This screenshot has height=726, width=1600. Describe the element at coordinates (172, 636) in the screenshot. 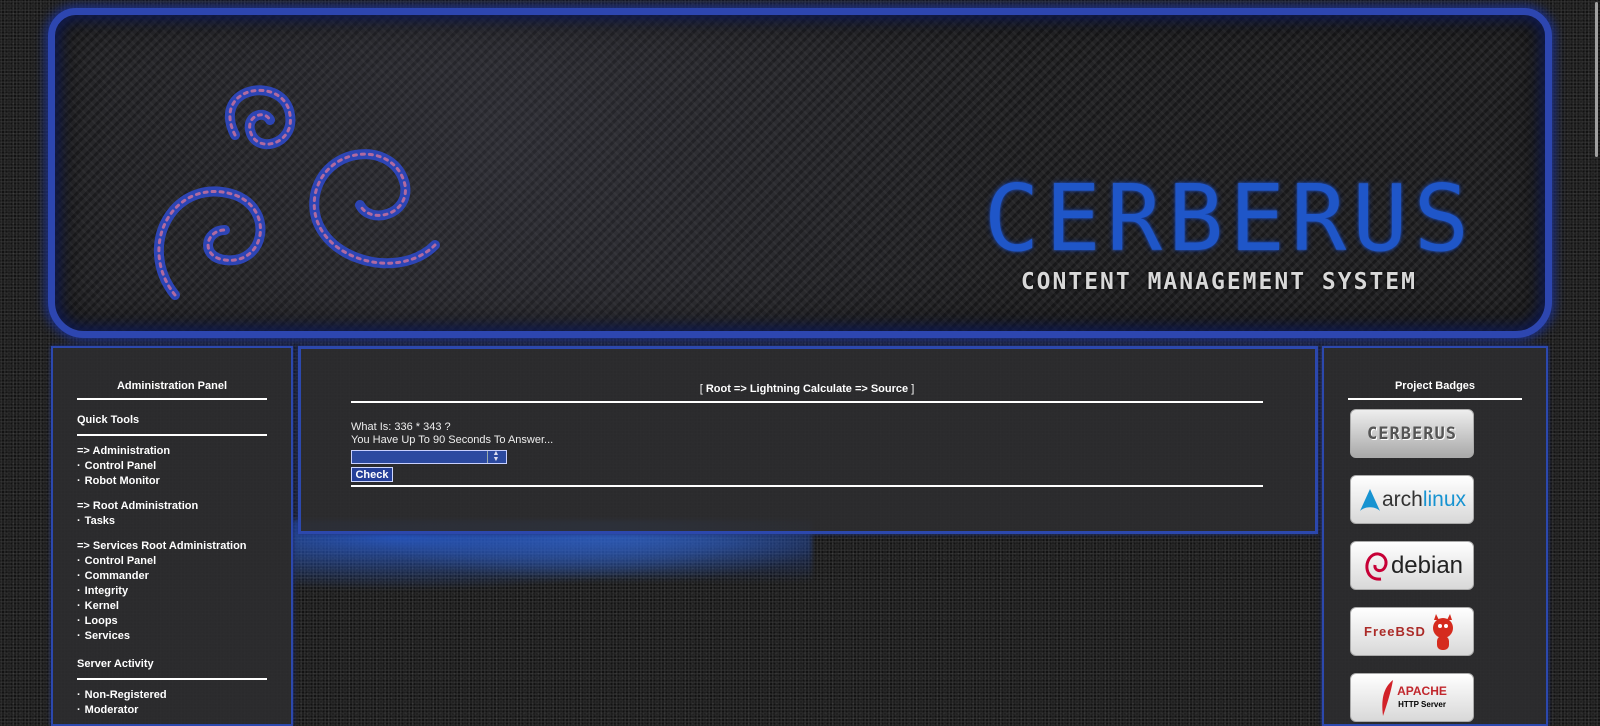

I see `nav-item-services: · Services` at that location.